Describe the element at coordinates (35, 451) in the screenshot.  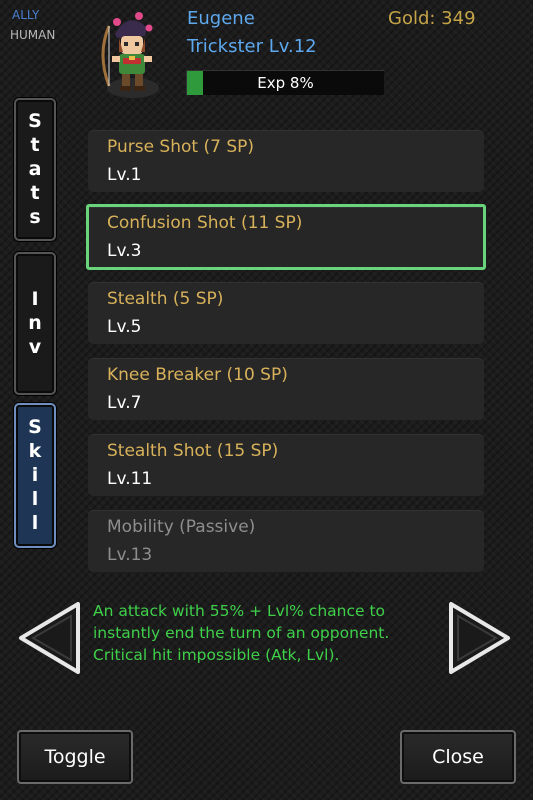
I see `tab-letter: k` at that location.